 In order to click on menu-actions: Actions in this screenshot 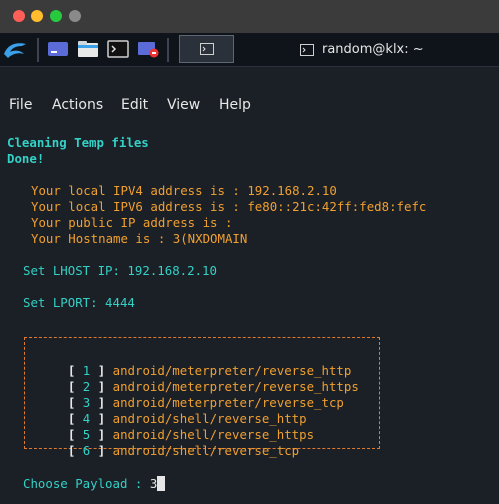, I will do `click(77, 105)`.